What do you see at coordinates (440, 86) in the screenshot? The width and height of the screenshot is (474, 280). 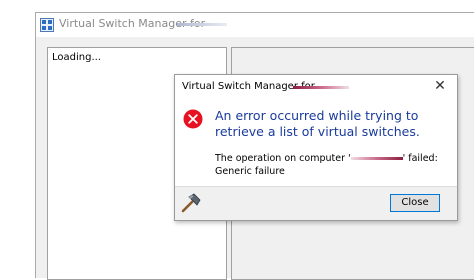 I see `close-icon: ✕` at bounding box center [440, 86].